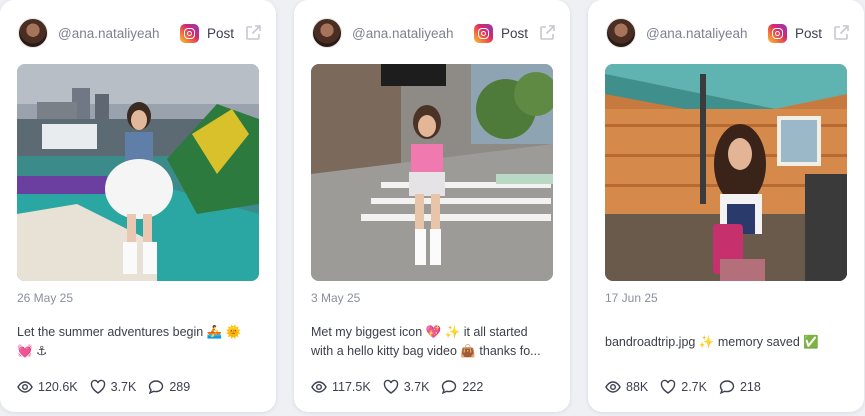  I want to click on views-stat: 117.5K, so click(341, 387).